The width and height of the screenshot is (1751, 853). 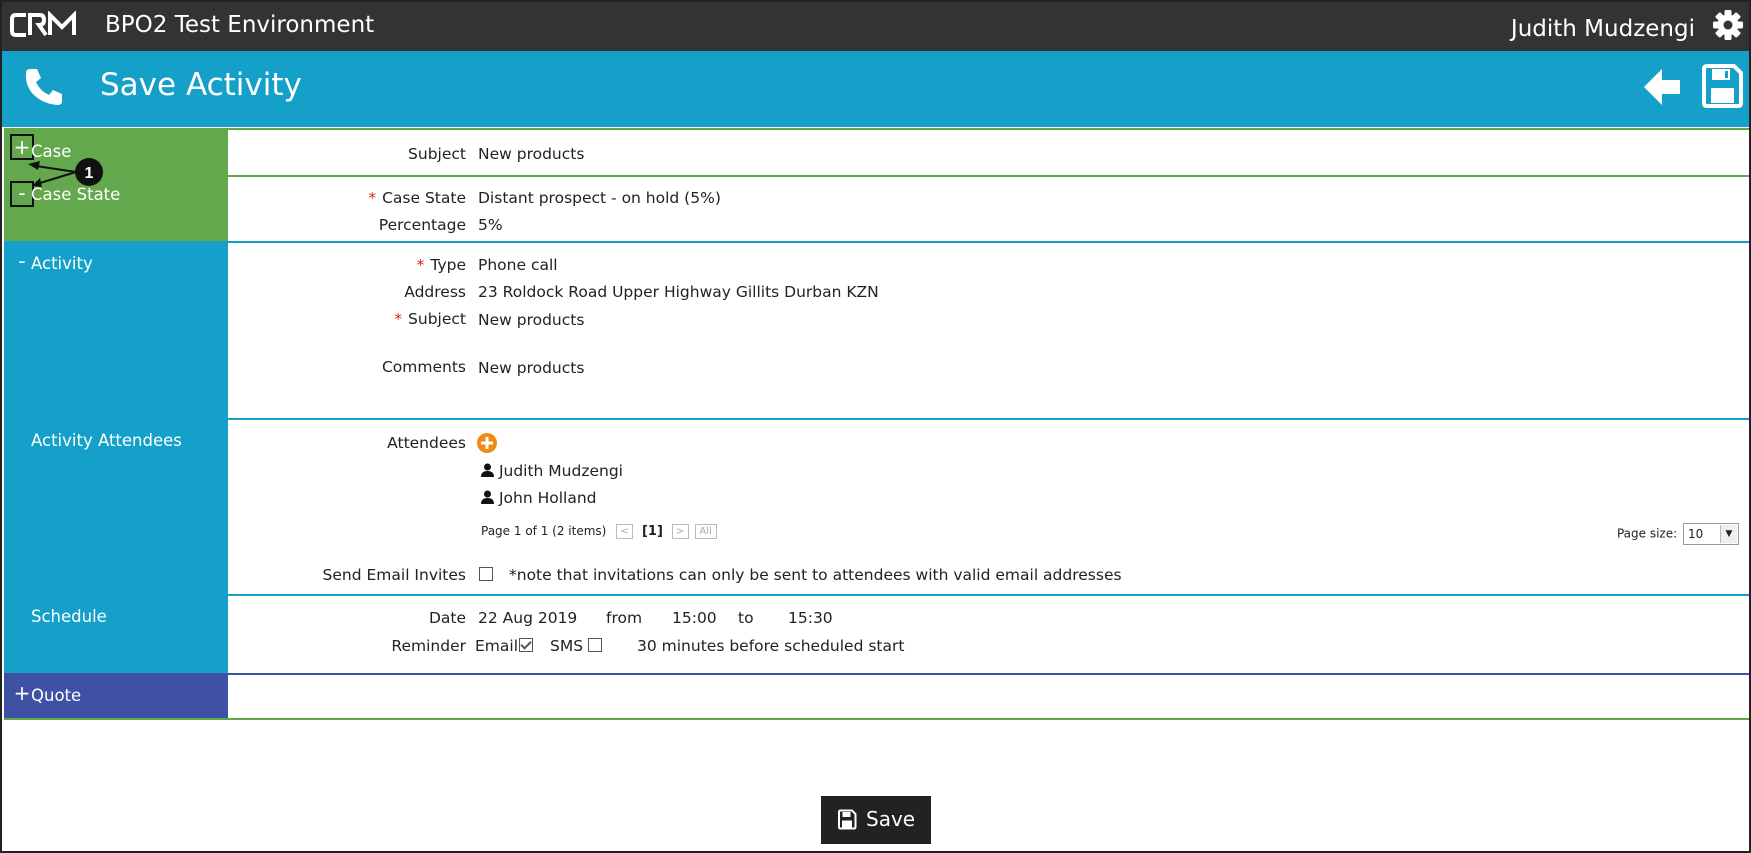 What do you see at coordinates (875, 89) in the screenshot?
I see `page-header: Save Activity` at bounding box center [875, 89].